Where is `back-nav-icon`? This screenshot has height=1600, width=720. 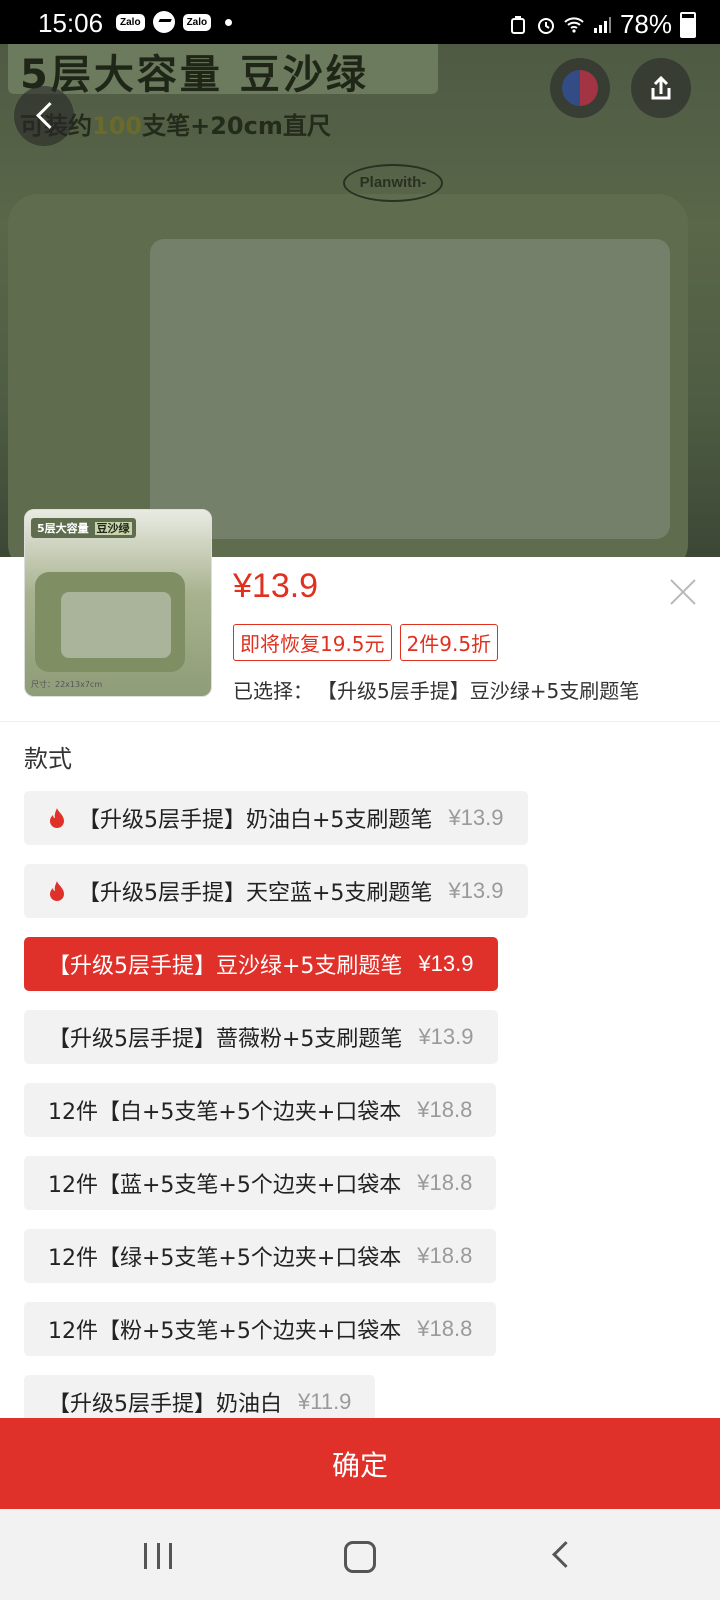 back-nav-icon is located at coordinates (565, 1554).